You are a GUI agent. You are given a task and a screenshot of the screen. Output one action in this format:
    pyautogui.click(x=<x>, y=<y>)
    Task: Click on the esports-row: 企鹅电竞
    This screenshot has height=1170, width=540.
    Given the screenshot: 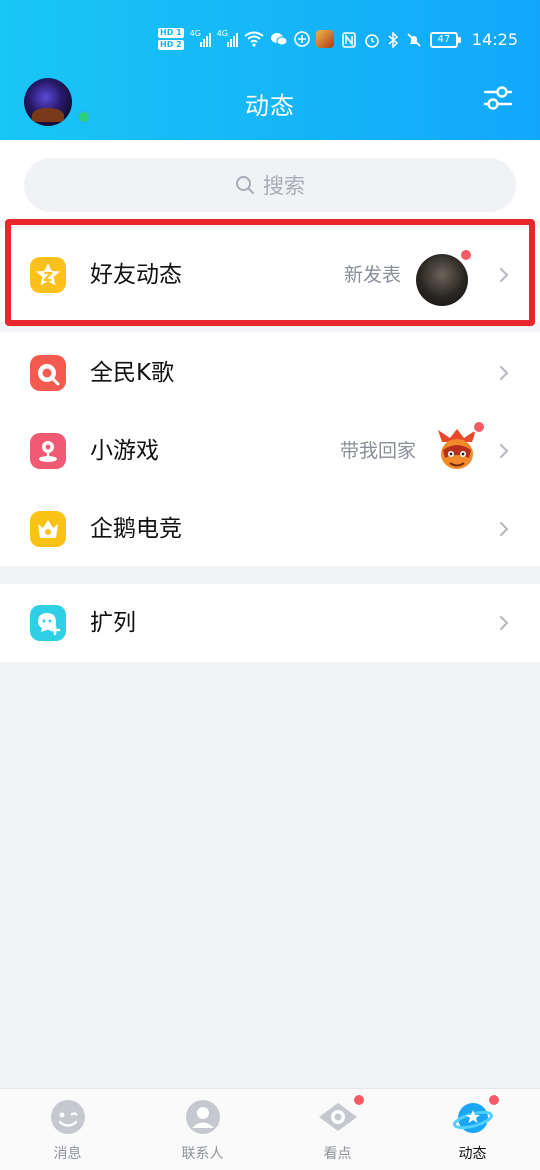 What is the action you would take?
    pyautogui.click(x=270, y=529)
    